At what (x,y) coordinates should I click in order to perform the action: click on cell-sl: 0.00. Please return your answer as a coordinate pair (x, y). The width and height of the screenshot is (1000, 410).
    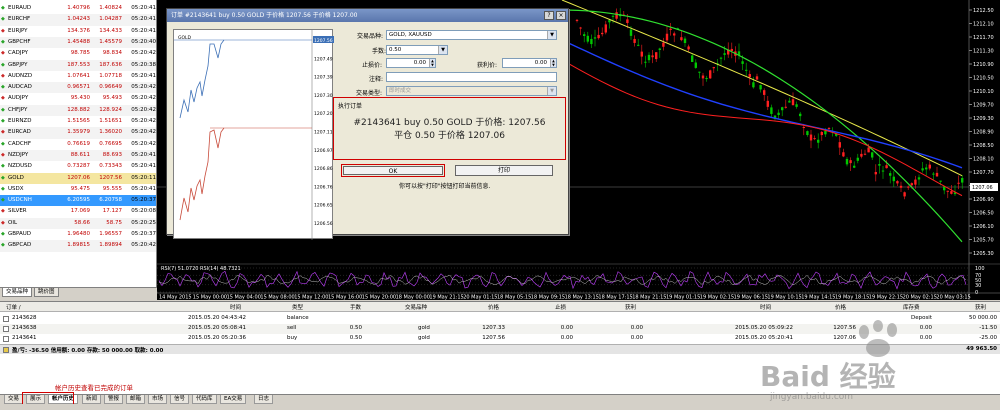
    Looking at the image, I should click on (566, 328).